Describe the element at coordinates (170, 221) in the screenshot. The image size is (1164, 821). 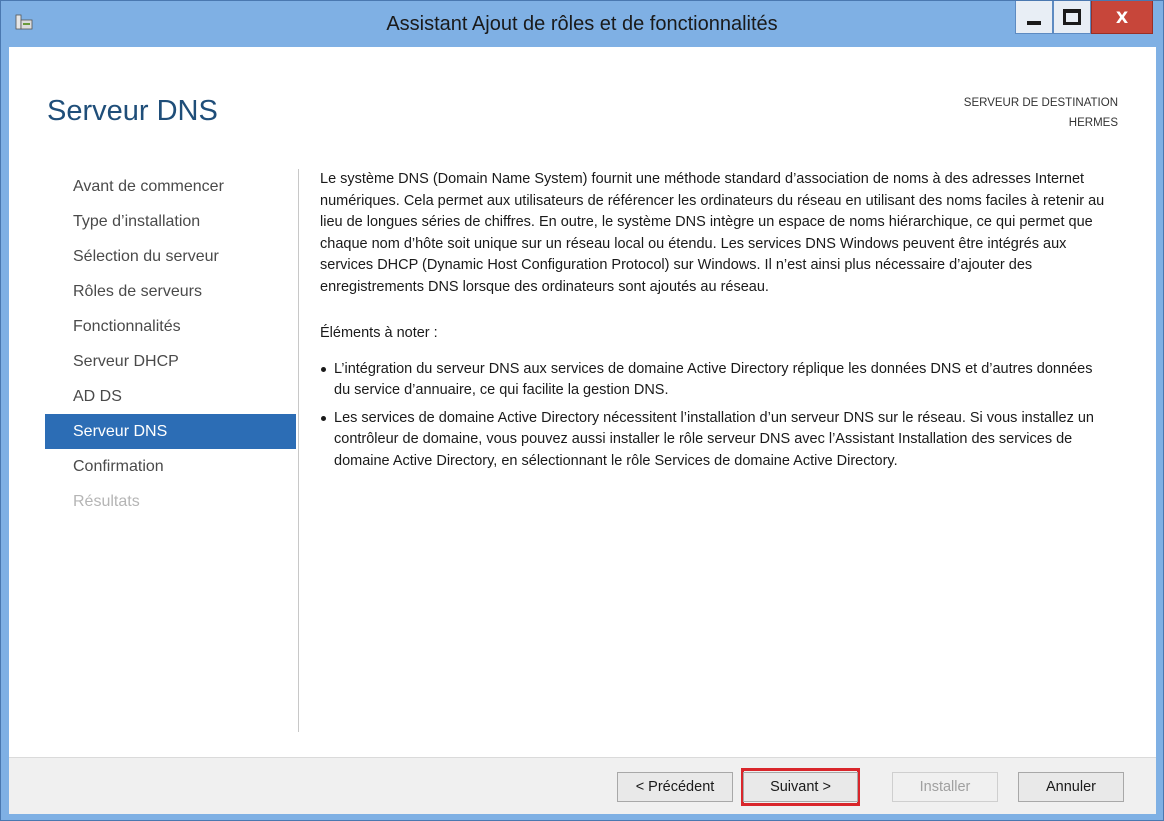
I see `nav-item-type-installation: Type d’installation` at that location.